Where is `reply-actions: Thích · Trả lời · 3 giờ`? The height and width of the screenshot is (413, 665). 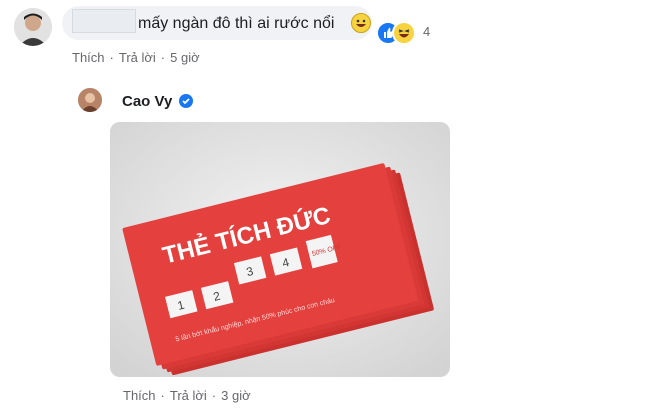
reply-actions: Thích · Trả lời · 3 giờ is located at coordinates (187, 395).